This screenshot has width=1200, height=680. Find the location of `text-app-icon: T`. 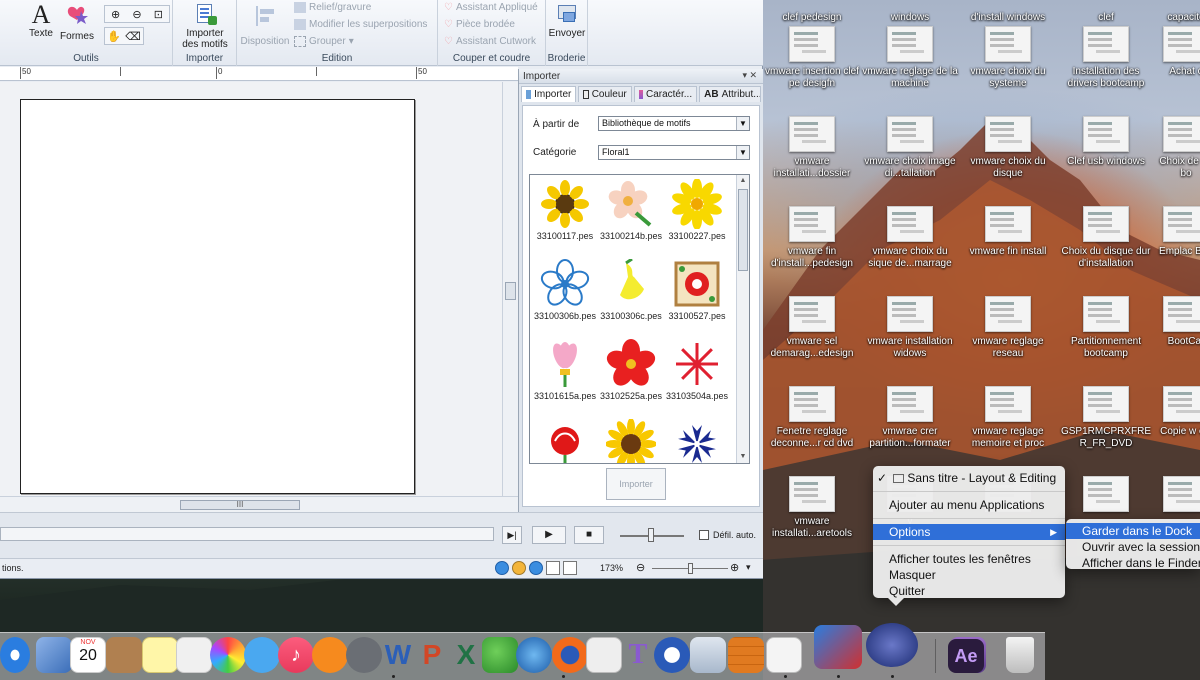

text-app-icon: T is located at coordinates (638, 655).